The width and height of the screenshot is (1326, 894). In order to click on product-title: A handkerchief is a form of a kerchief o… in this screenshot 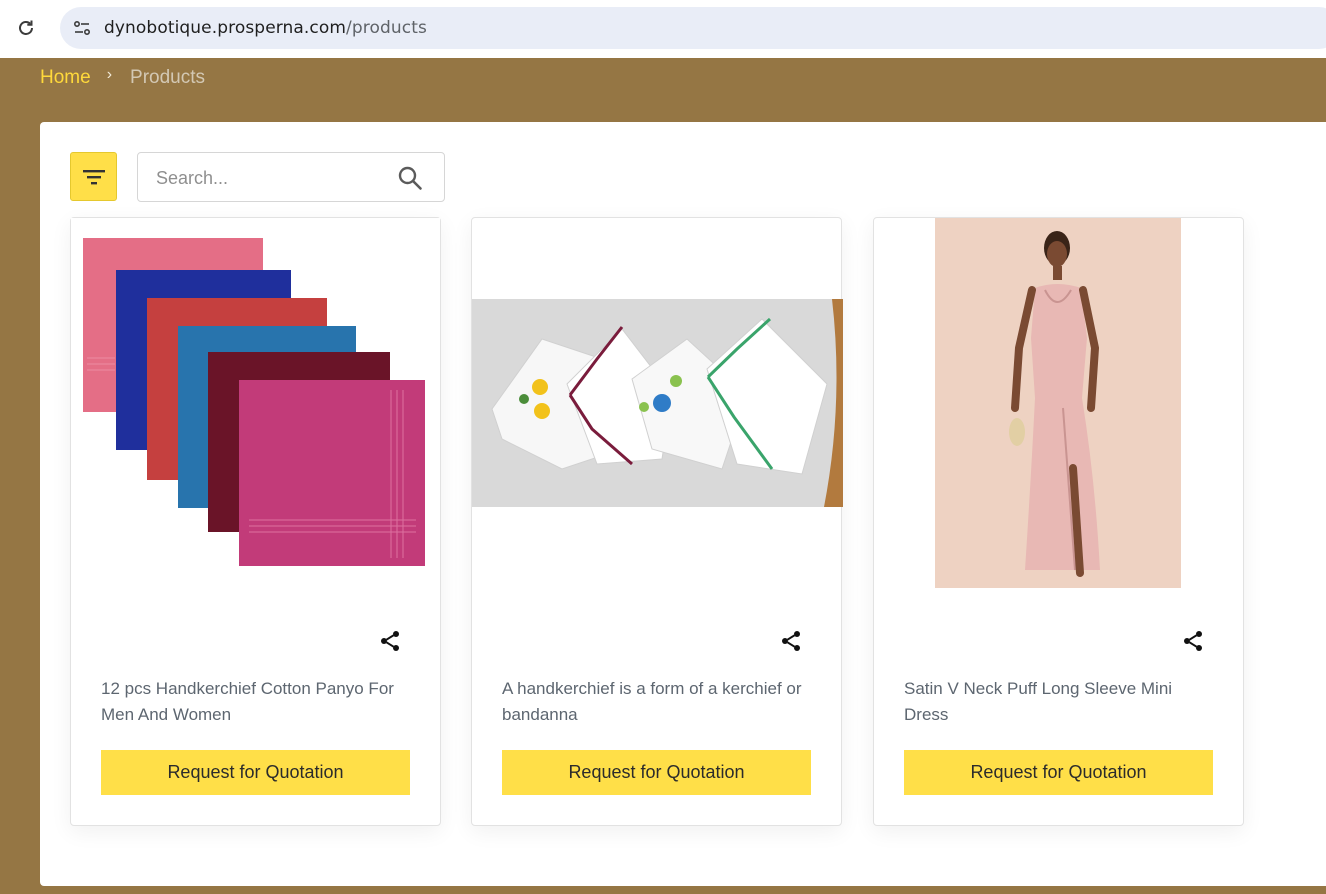, I will do `click(659, 702)`.